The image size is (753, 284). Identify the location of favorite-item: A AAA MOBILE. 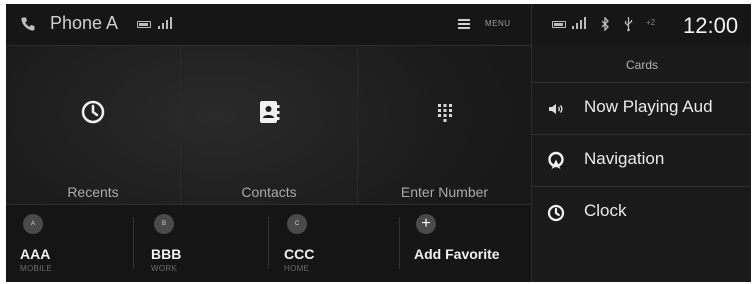
(69, 243).